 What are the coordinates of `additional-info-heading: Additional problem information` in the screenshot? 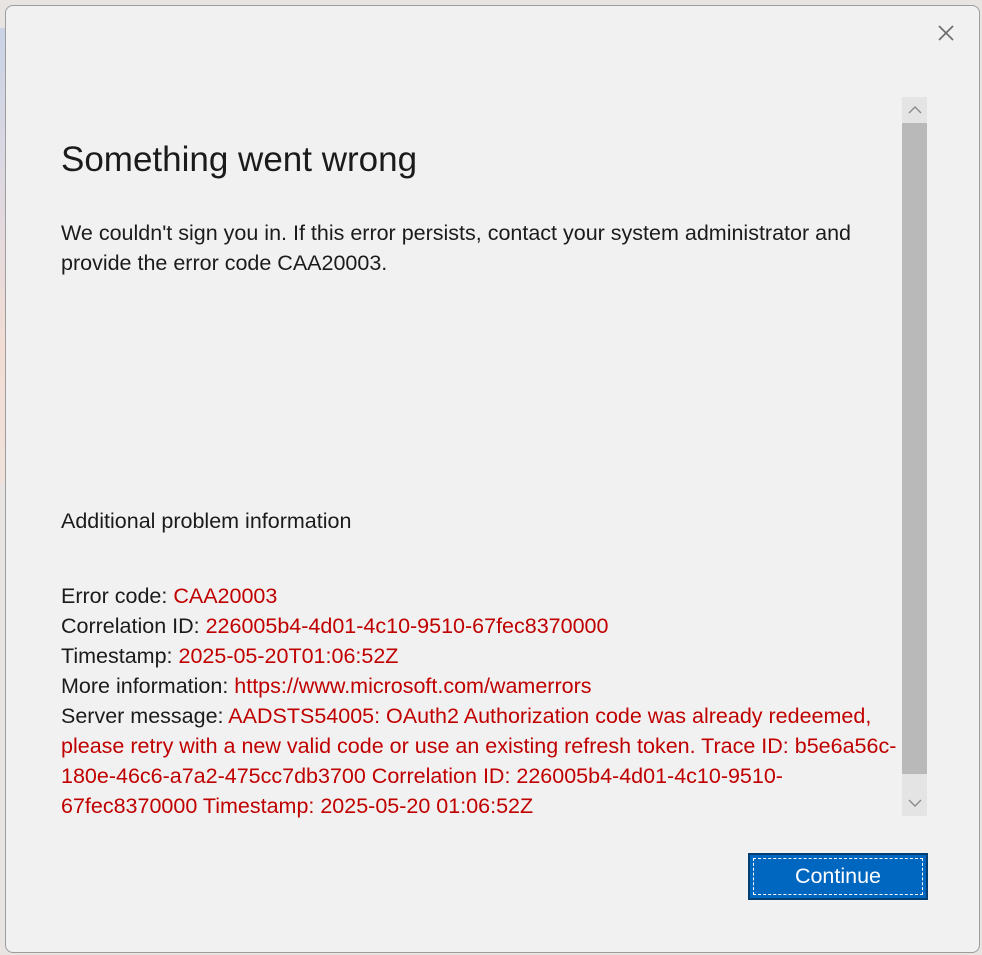 It's located at (206, 521).